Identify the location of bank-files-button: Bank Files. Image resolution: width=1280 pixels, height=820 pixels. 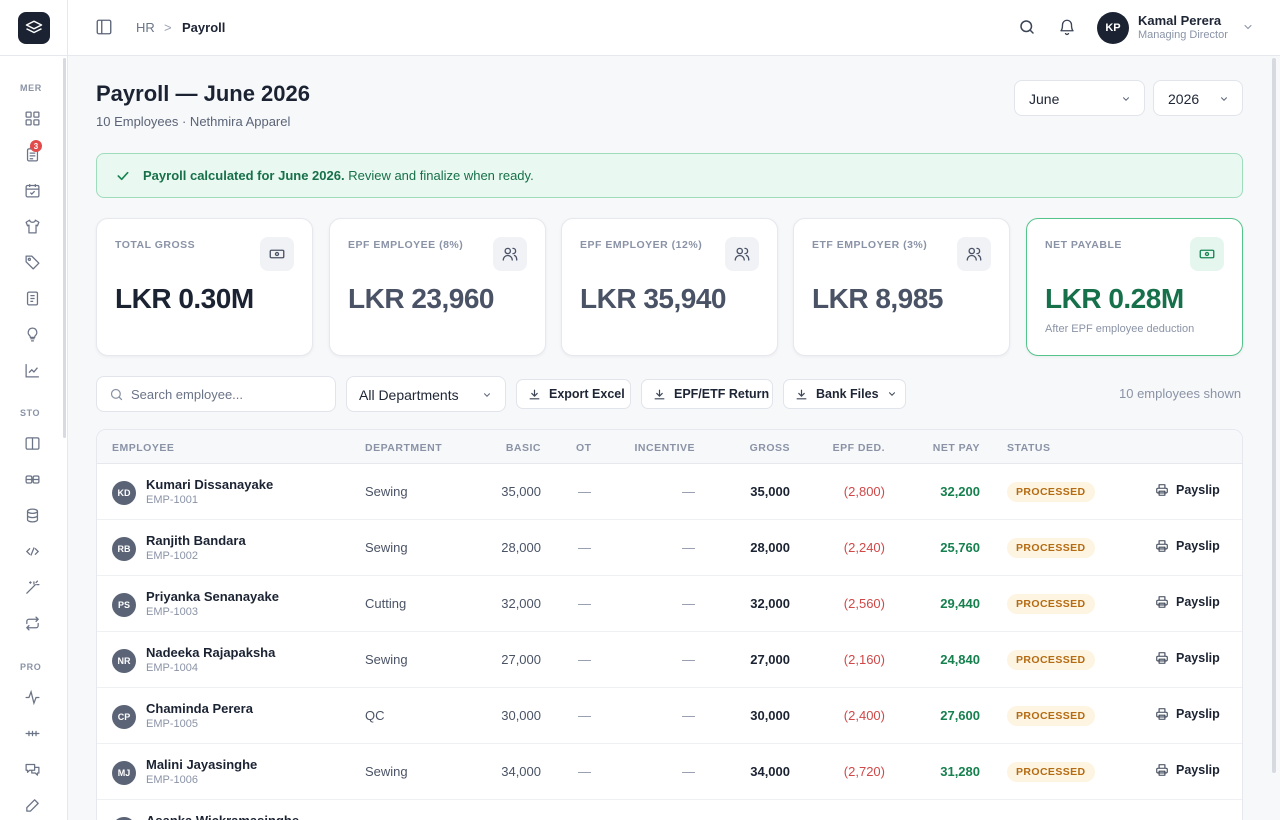
(844, 394).